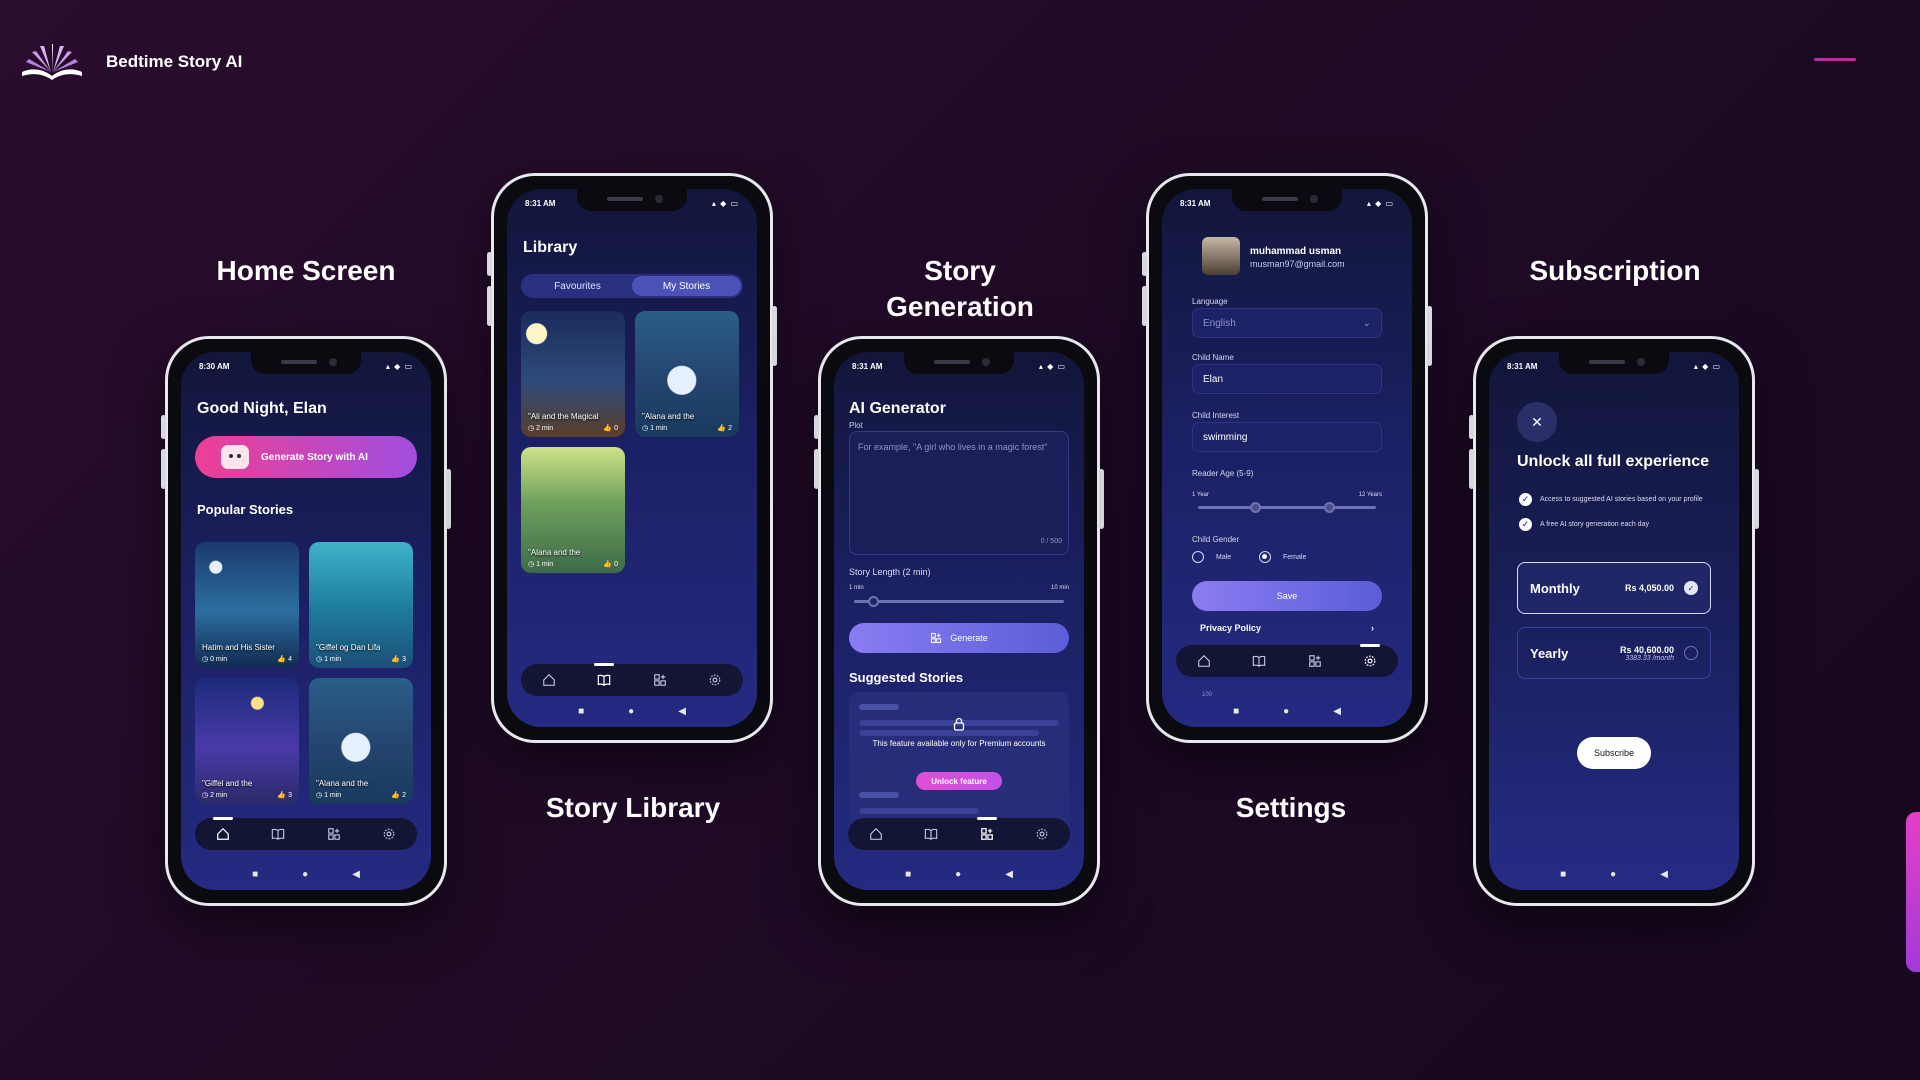 The width and height of the screenshot is (1920, 1080). What do you see at coordinates (959, 601) in the screenshot?
I see `length-slider-track` at bounding box center [959, 601].